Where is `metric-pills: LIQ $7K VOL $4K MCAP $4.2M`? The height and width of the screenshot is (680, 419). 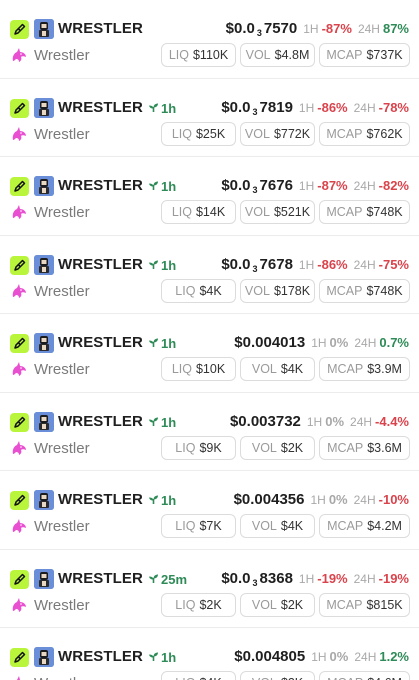
metric-pills: LIQ $7K VOL $4K MCAP $4.2M is located at coordinates (285, 526).